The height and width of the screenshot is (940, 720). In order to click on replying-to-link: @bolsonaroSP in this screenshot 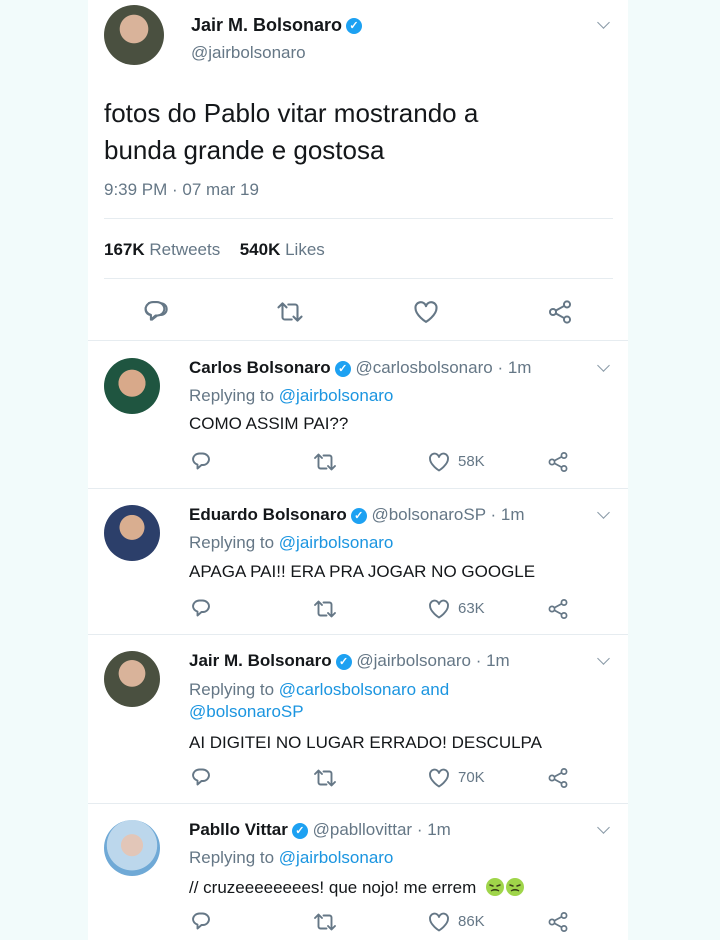, I will do `click(319, 712)`.